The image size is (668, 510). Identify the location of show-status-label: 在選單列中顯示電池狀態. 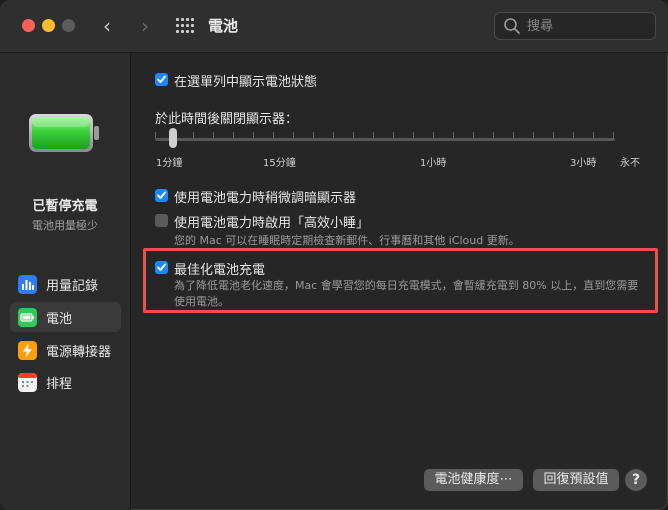
(246, 82).